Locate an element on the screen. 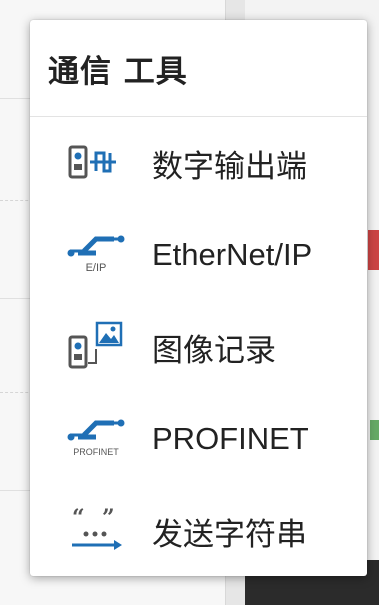  menu-item-send-string: “ ” 发送字符串 is located at coordinates (198, 531).